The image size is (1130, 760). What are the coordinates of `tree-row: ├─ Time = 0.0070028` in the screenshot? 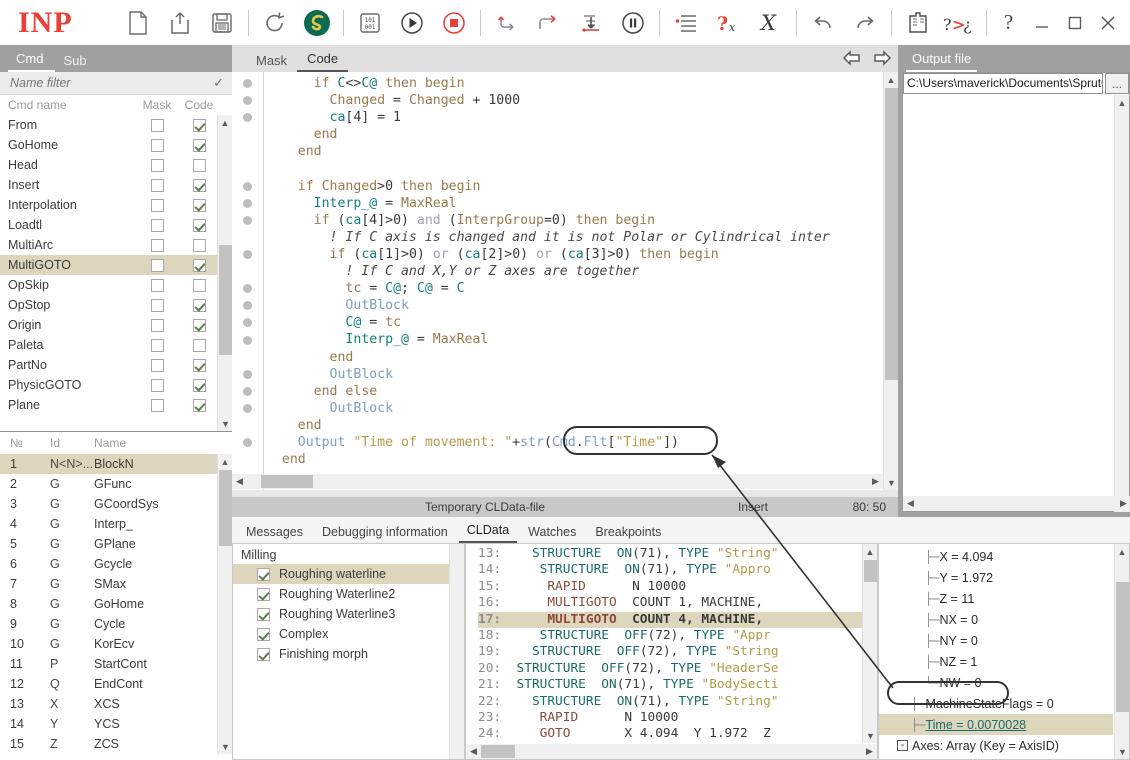 It's located at (996, 724).